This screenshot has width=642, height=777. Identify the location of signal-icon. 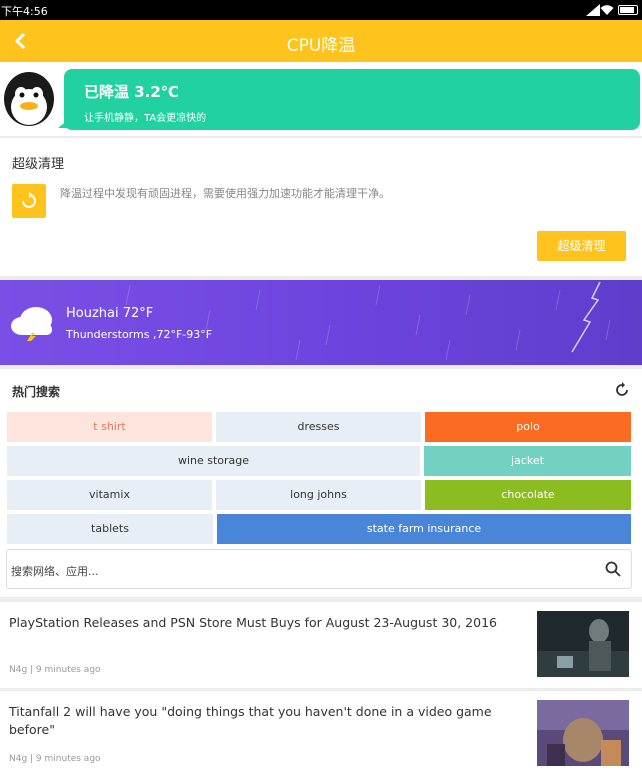
(593, 10).